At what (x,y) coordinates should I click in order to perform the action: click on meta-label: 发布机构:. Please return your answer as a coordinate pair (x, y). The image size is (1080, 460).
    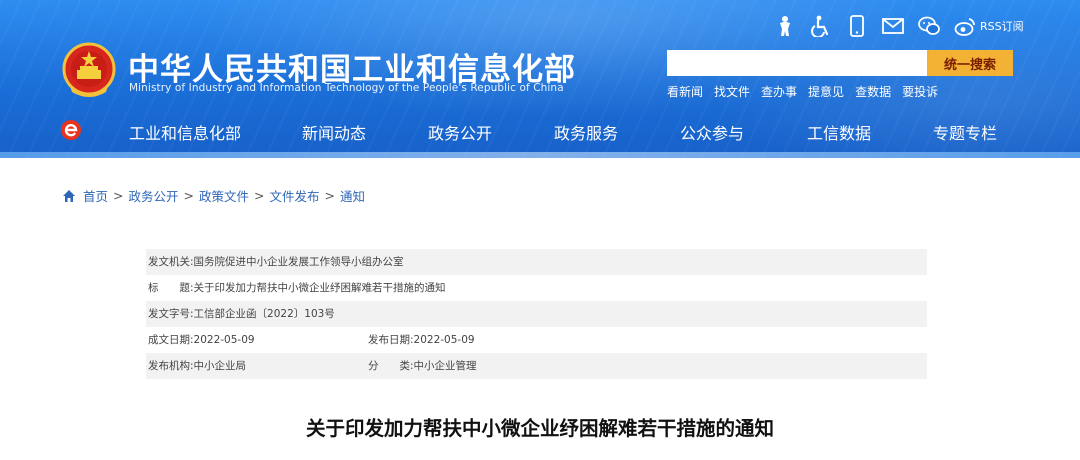
    Looking at the image, I should click on (171, 366).